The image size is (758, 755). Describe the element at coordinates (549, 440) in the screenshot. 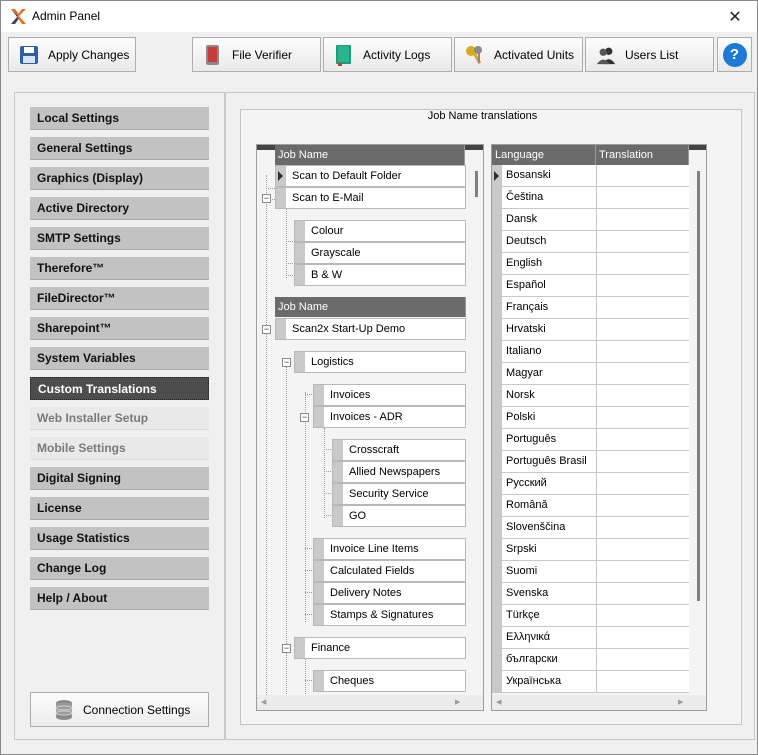

I see `language-cell: Português` at that location.